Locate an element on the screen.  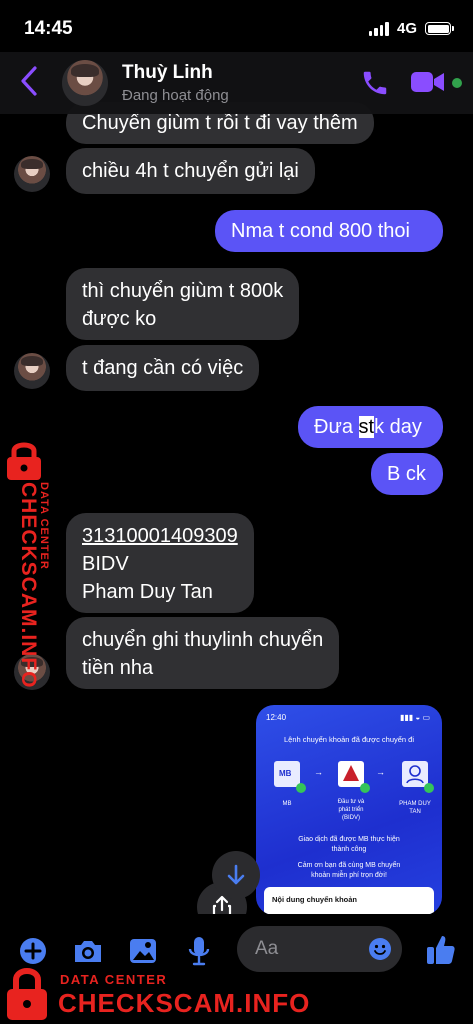
side-watermark: CHECKSCAM.INFO DATA CENTER is located at coordinates (32, 563).